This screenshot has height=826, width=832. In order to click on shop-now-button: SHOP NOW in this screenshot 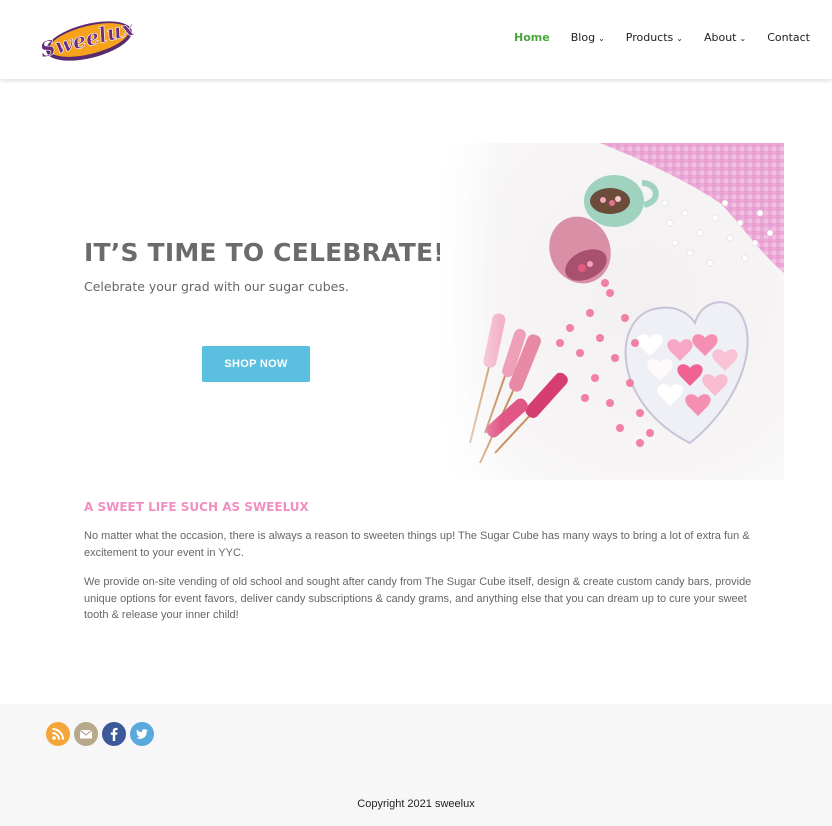, I will do `click(256, 364)`.